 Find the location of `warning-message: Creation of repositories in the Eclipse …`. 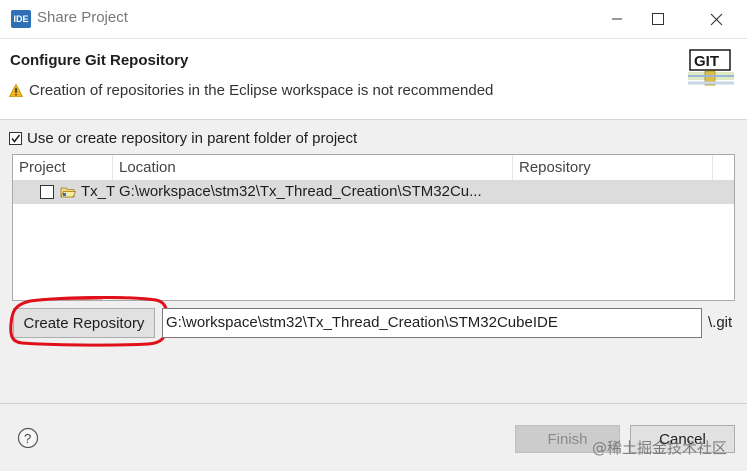

warning-message: Creation of repositories in the Eclipse … is located at coordinates (251, 90).